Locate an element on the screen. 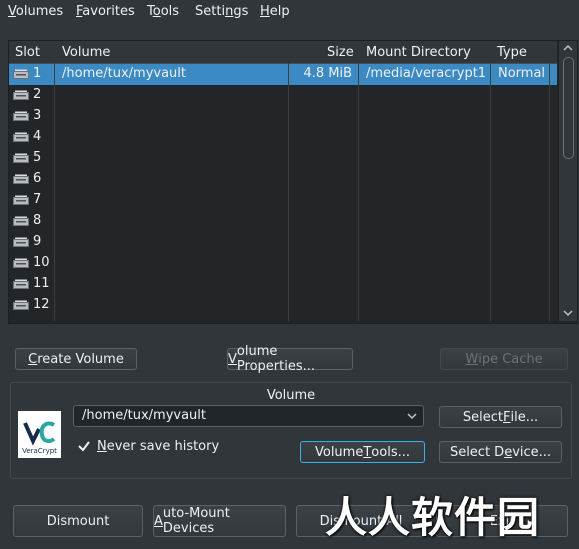  vertical-scrollbar is located at coordinates (567, 181).